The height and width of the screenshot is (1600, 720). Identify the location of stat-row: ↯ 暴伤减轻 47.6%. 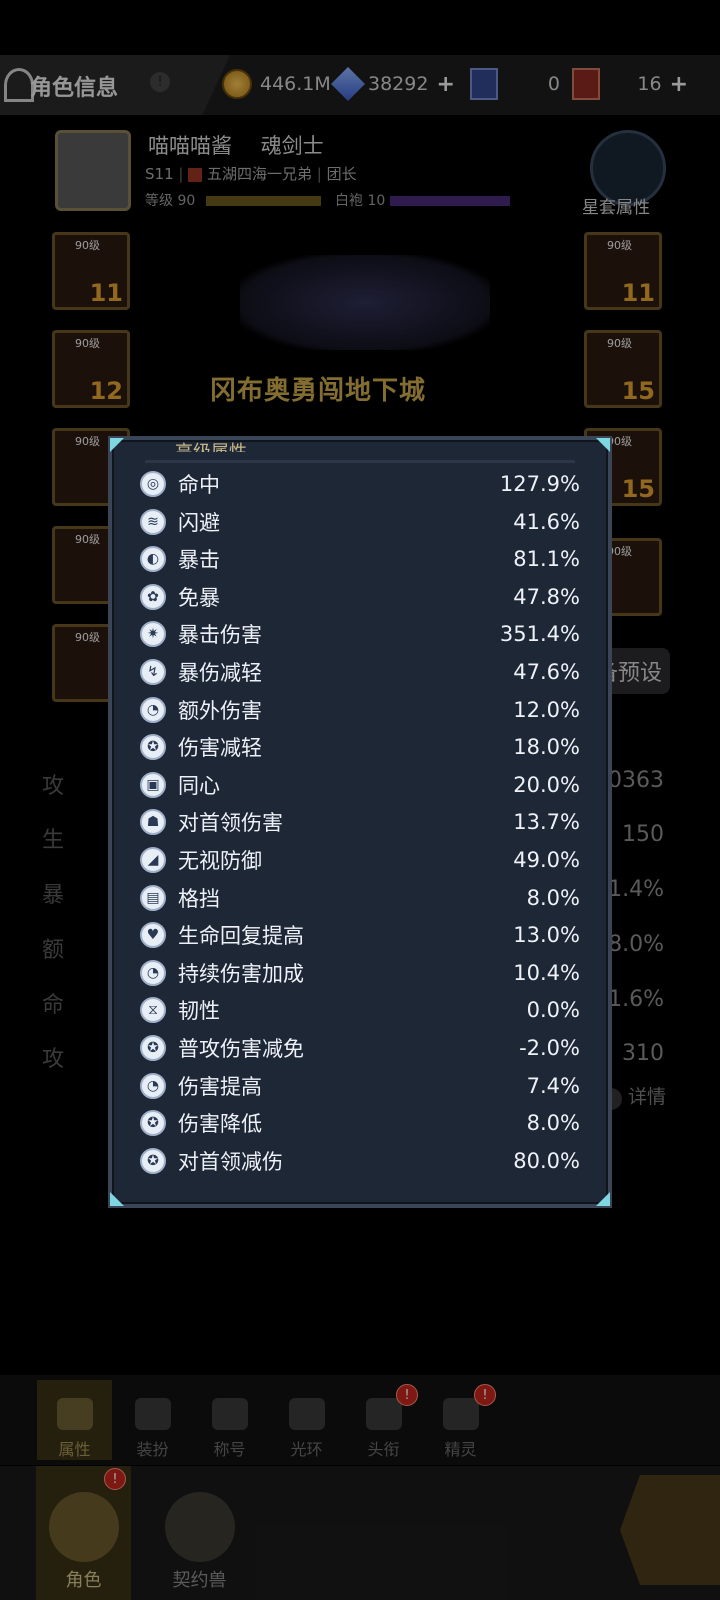
(360, 672).